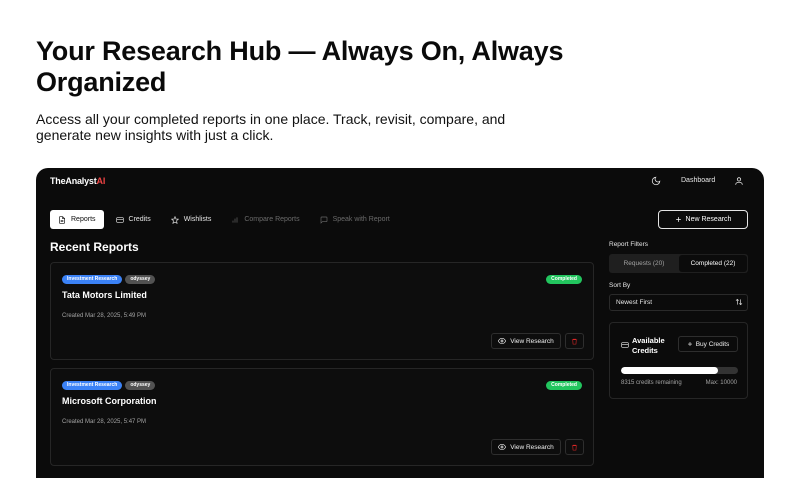  I want to click on tab-credits: Credits, so click(133, 219).